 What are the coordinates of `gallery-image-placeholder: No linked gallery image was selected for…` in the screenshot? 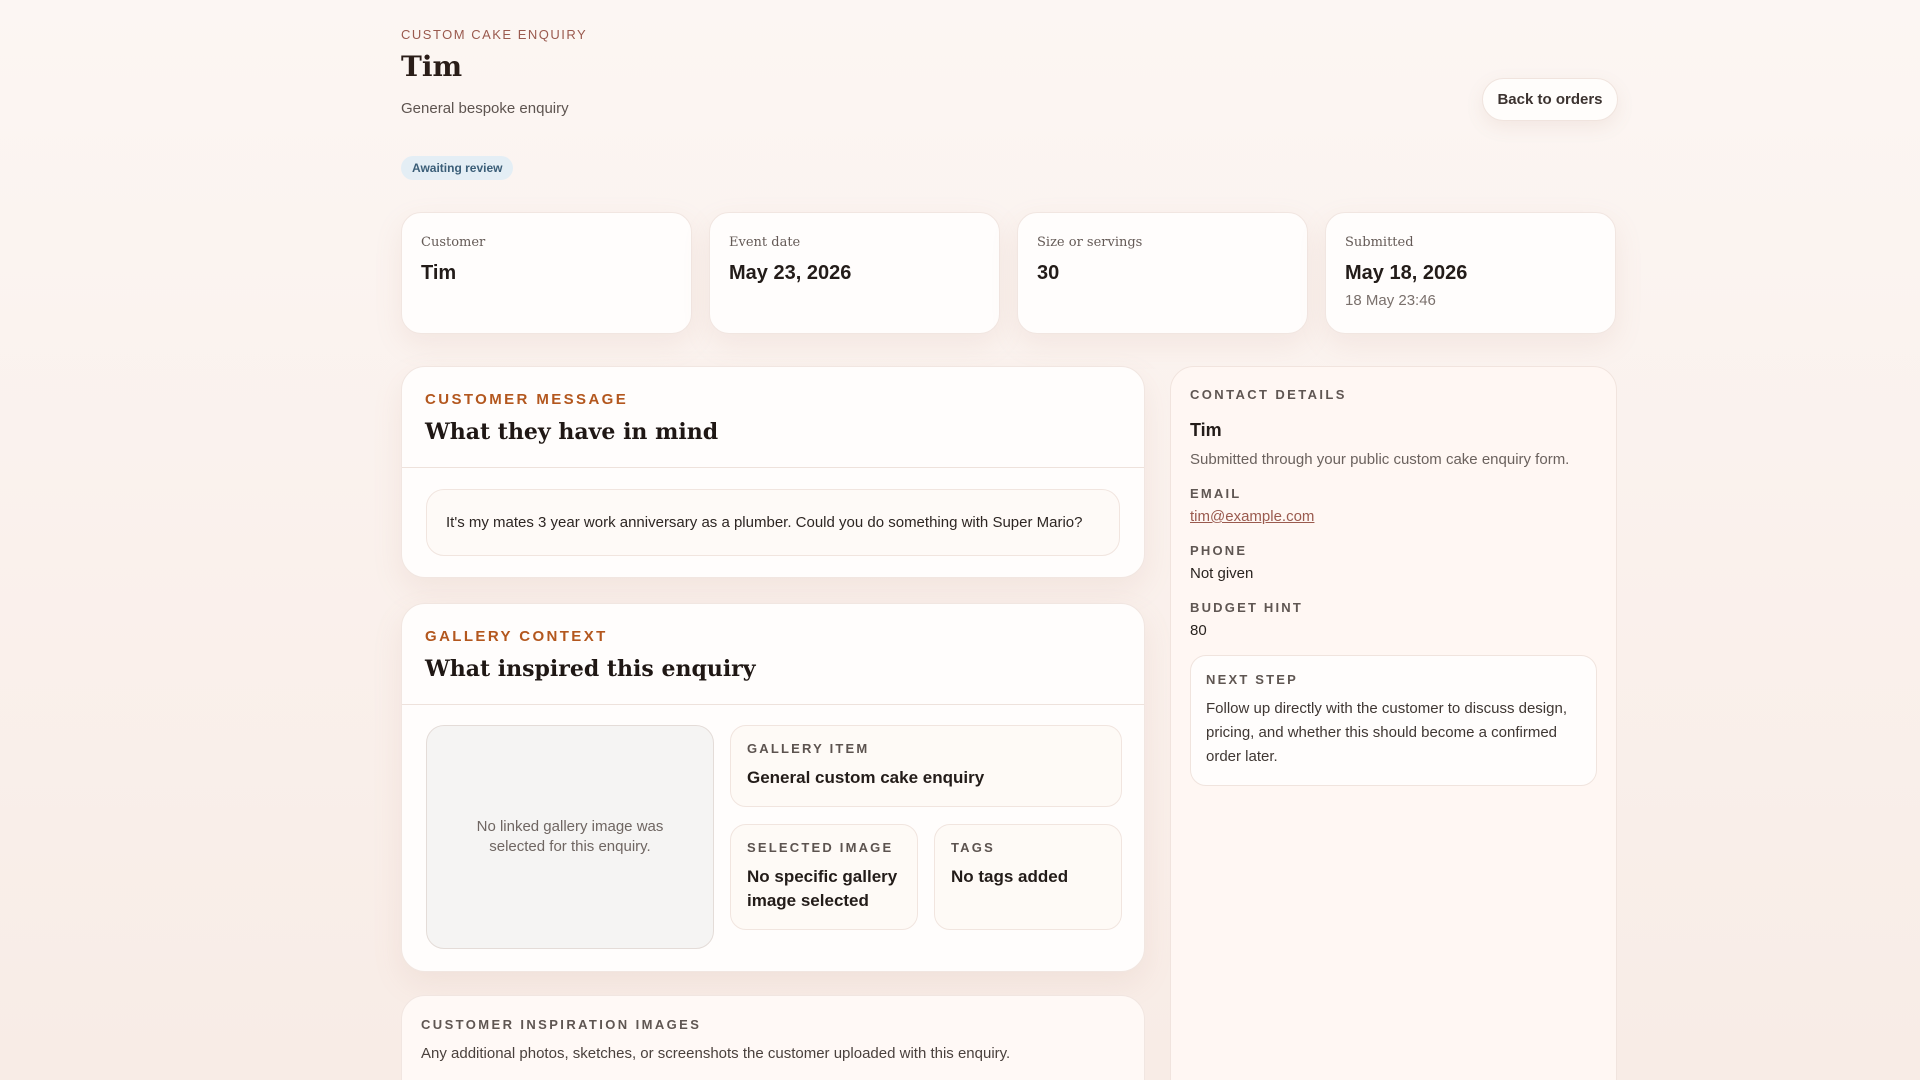 It's located at (570, 837).